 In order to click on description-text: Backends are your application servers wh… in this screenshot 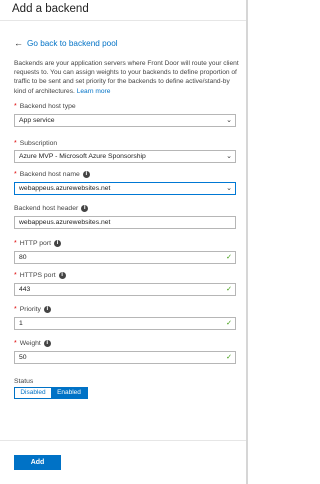, I will do `click(126, 77)`.